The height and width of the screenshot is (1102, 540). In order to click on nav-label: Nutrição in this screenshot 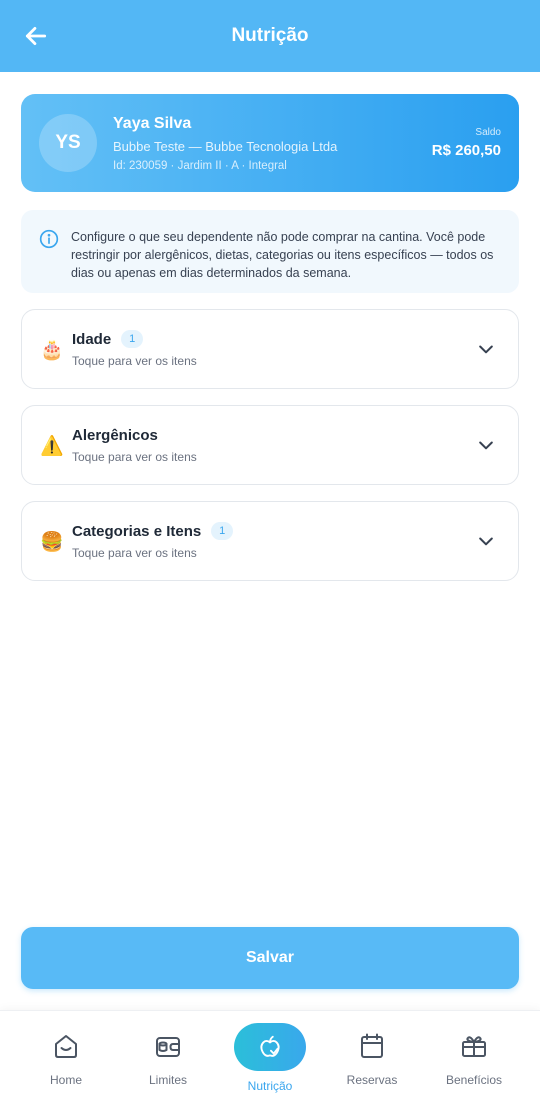, I will do `click(270, 1086)`.